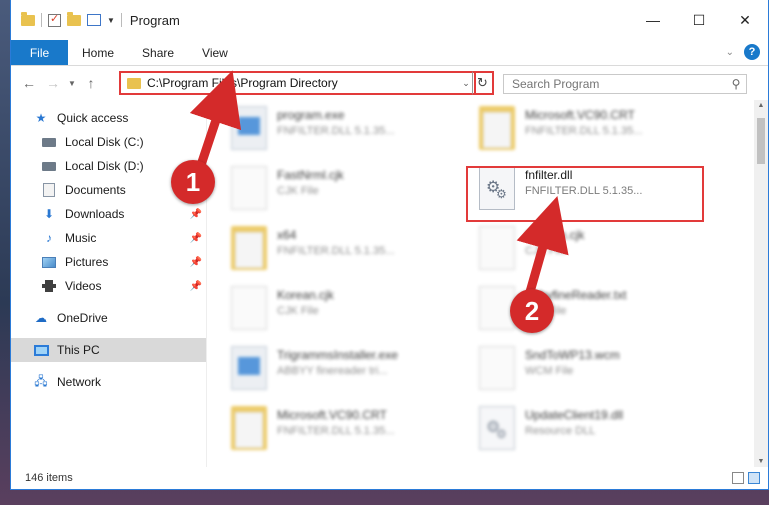 This screenshot has height=505, width=769. I want to click on recent-locations-icon: ▼, so click(72, 83).